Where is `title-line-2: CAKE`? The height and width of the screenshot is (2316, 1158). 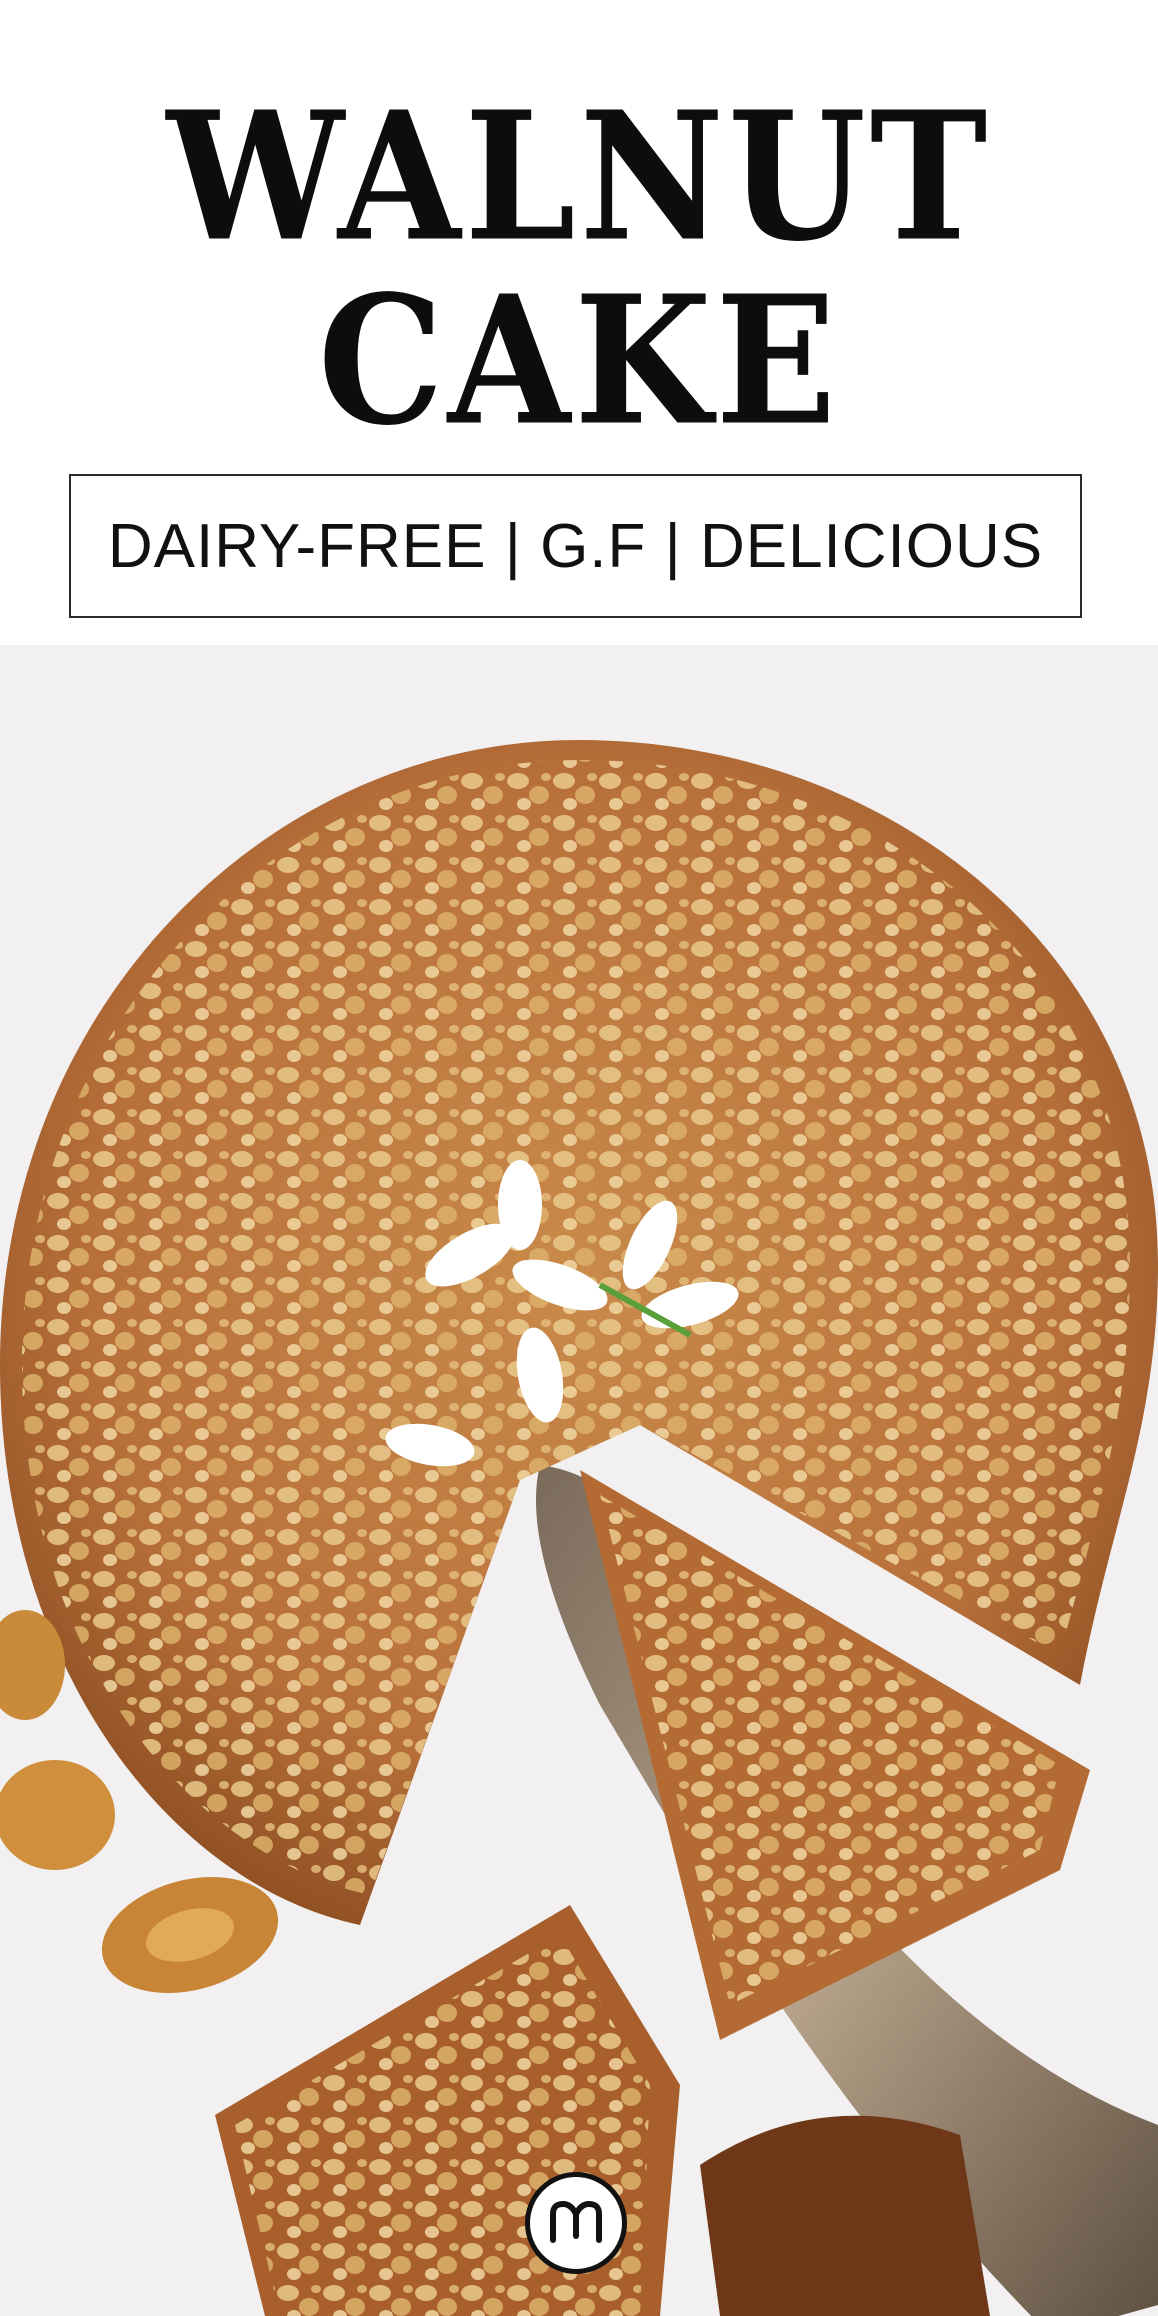
title-line-2: CAKE is located at coordinates (579, 361).